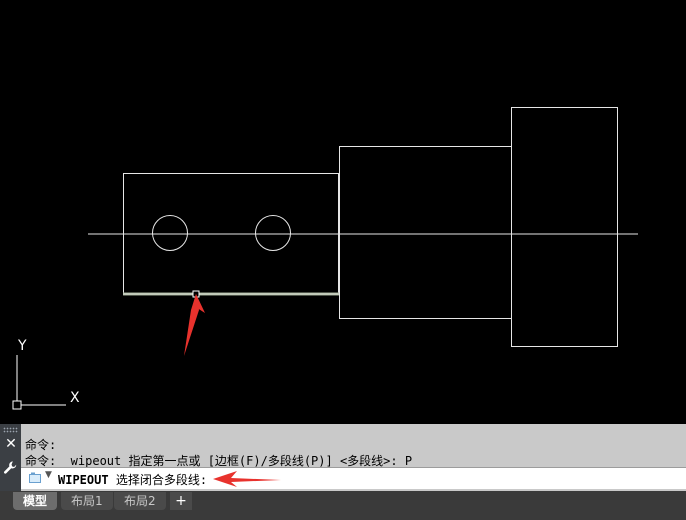 This screenshot has height=520, width=686. I want to click on tab-model: 模型, so click(35, 501).